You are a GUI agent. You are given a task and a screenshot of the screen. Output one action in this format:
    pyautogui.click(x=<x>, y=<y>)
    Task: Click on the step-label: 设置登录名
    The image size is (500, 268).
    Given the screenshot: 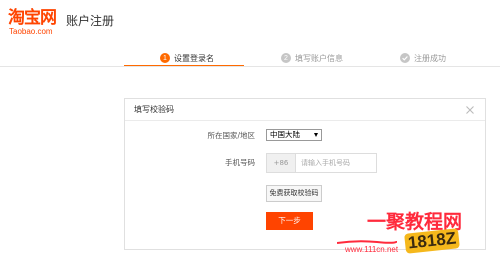 What is the action you would take?
    pyautogui.click(x=194, y=58)
    